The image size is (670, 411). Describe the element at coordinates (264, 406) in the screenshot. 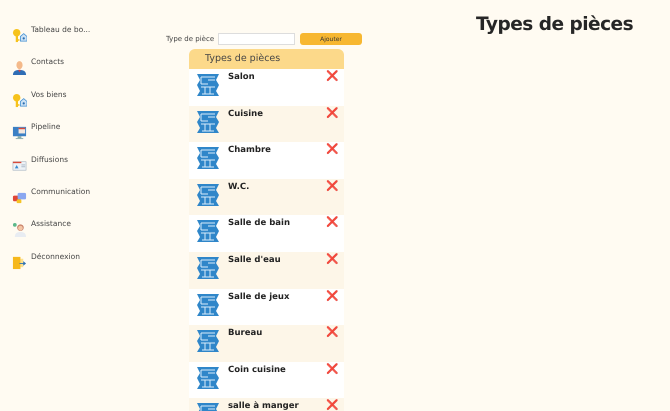

I see `room-type-name: salle à manger` at that location.